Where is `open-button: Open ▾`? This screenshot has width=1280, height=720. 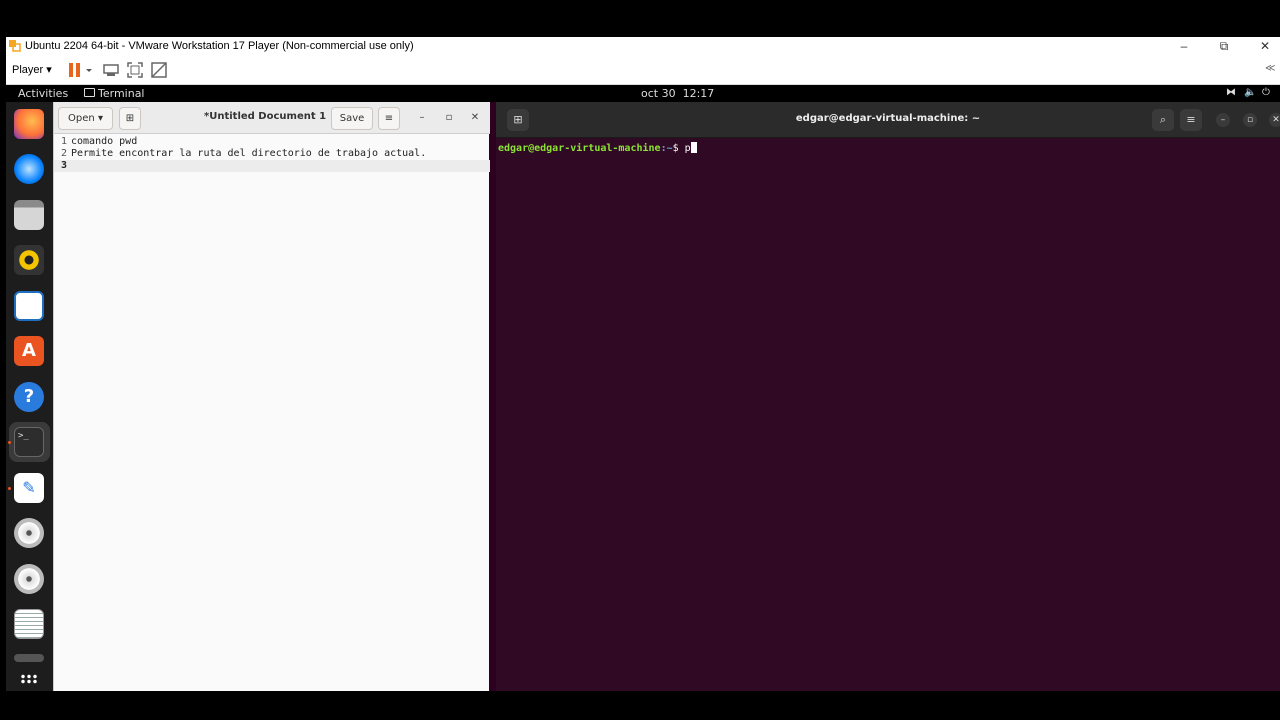
open-button: Open ▾ is located at coordinates (85, 118).